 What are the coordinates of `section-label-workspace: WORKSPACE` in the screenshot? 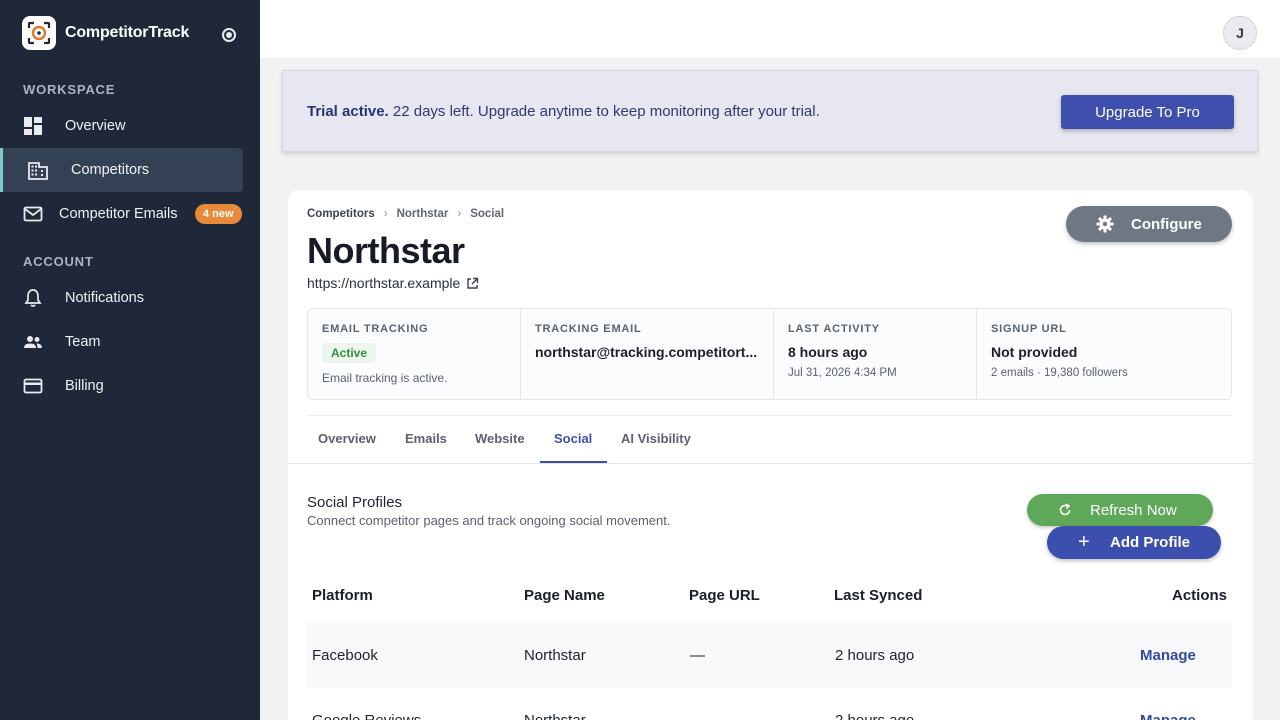 It's located at (69, 89).